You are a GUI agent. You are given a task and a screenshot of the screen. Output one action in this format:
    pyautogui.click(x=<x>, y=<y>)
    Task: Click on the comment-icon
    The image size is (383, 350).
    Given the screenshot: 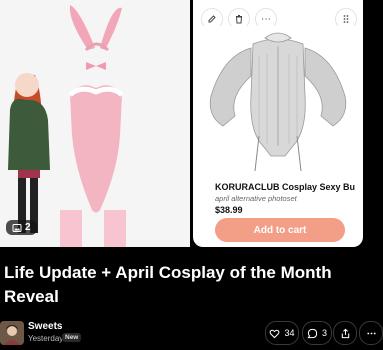 What is the action you would take?
    pyautogui.click(x=312, y=333)
    